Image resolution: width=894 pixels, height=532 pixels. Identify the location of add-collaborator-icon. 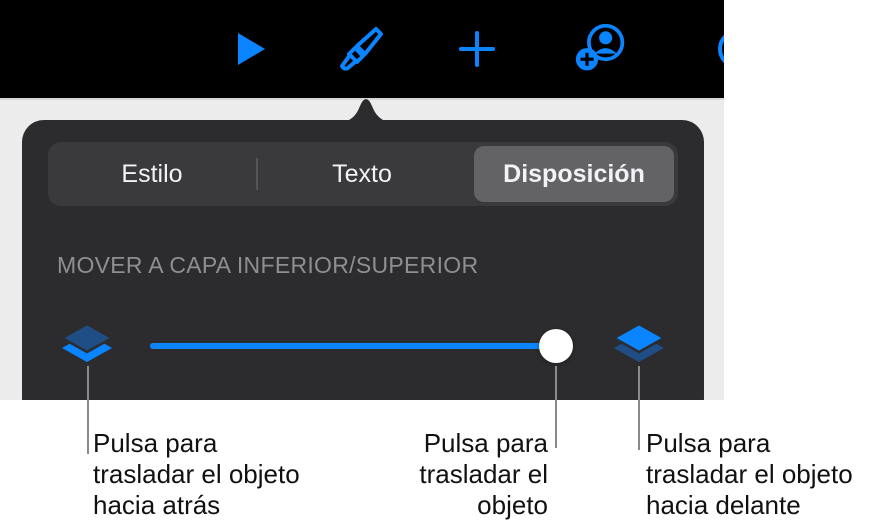
(601, 49).